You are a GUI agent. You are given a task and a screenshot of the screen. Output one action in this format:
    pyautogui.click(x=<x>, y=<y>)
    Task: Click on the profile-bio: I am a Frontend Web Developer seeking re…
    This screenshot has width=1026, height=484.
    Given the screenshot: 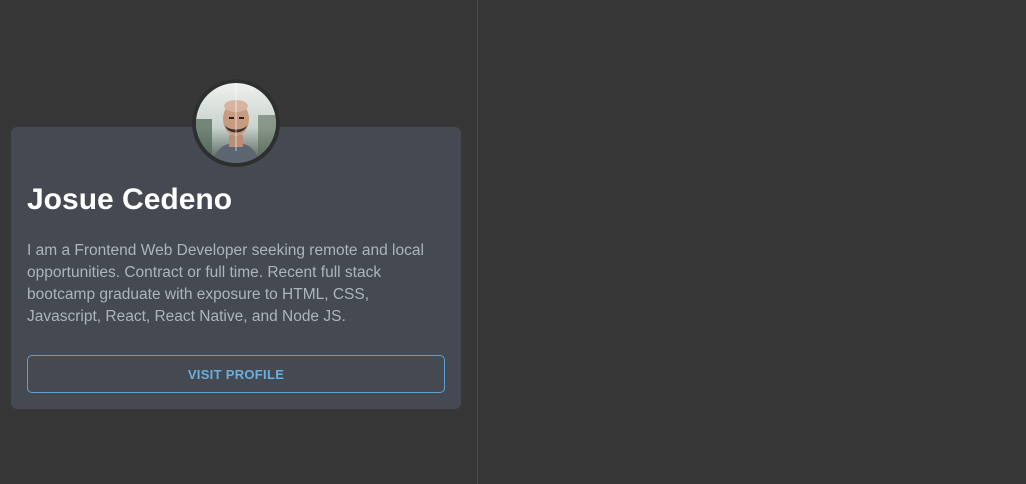 What is the action you would take?
    pyautogui.click(x=225, y=283)
    